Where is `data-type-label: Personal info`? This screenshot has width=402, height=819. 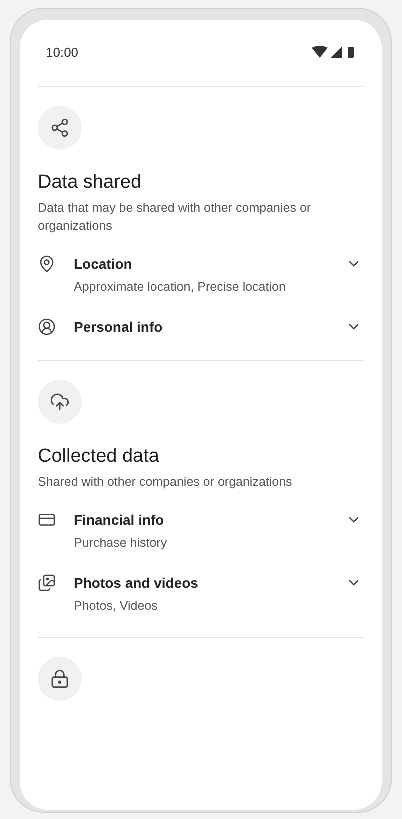 data-type-label: Personal info is located at coordinates (119, 327).